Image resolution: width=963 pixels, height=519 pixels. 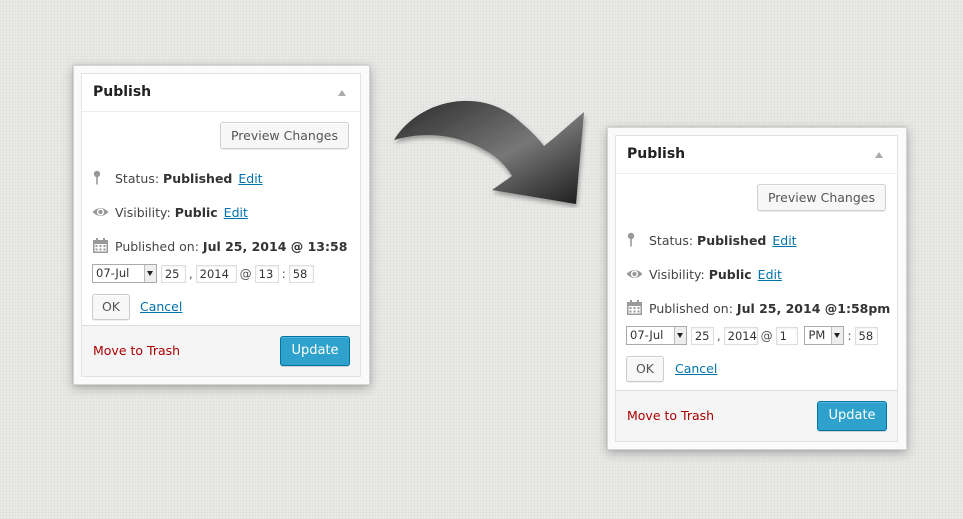 I want to click on ampm-select: PM, so click(x=824, y=335).